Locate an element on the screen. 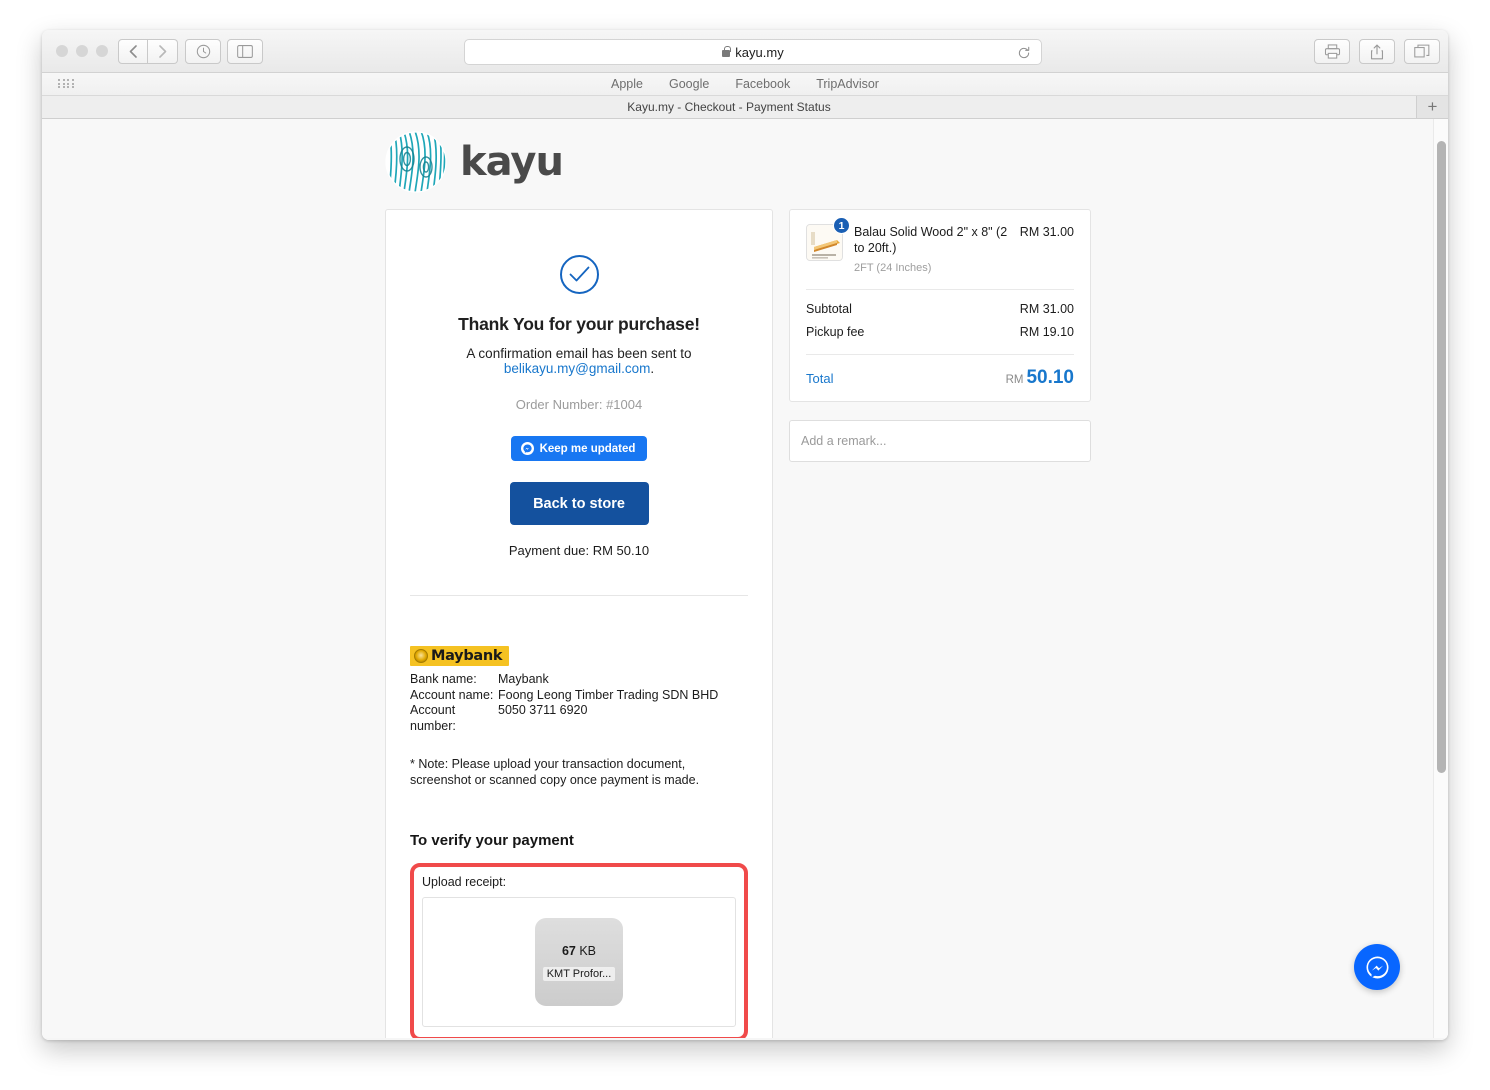  summary-row-value: RM 31.00 is located at coordinates (1046, 309).